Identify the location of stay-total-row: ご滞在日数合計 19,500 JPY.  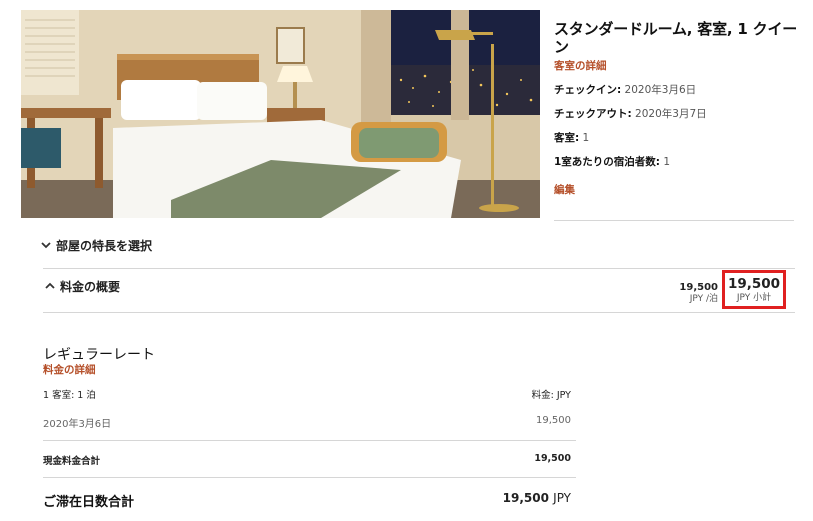
(307, 500).